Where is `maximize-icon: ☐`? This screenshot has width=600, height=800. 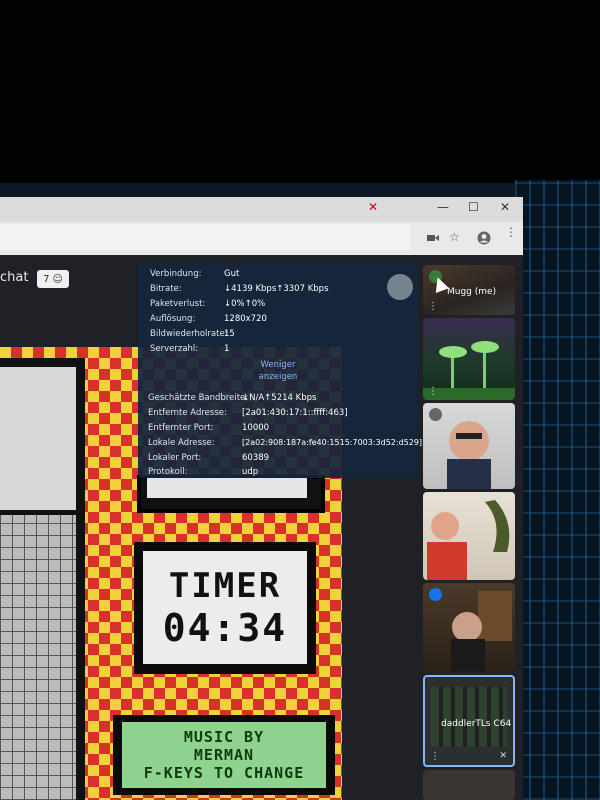
maximize-icon: ☐ is located at coordinates (473, 207).